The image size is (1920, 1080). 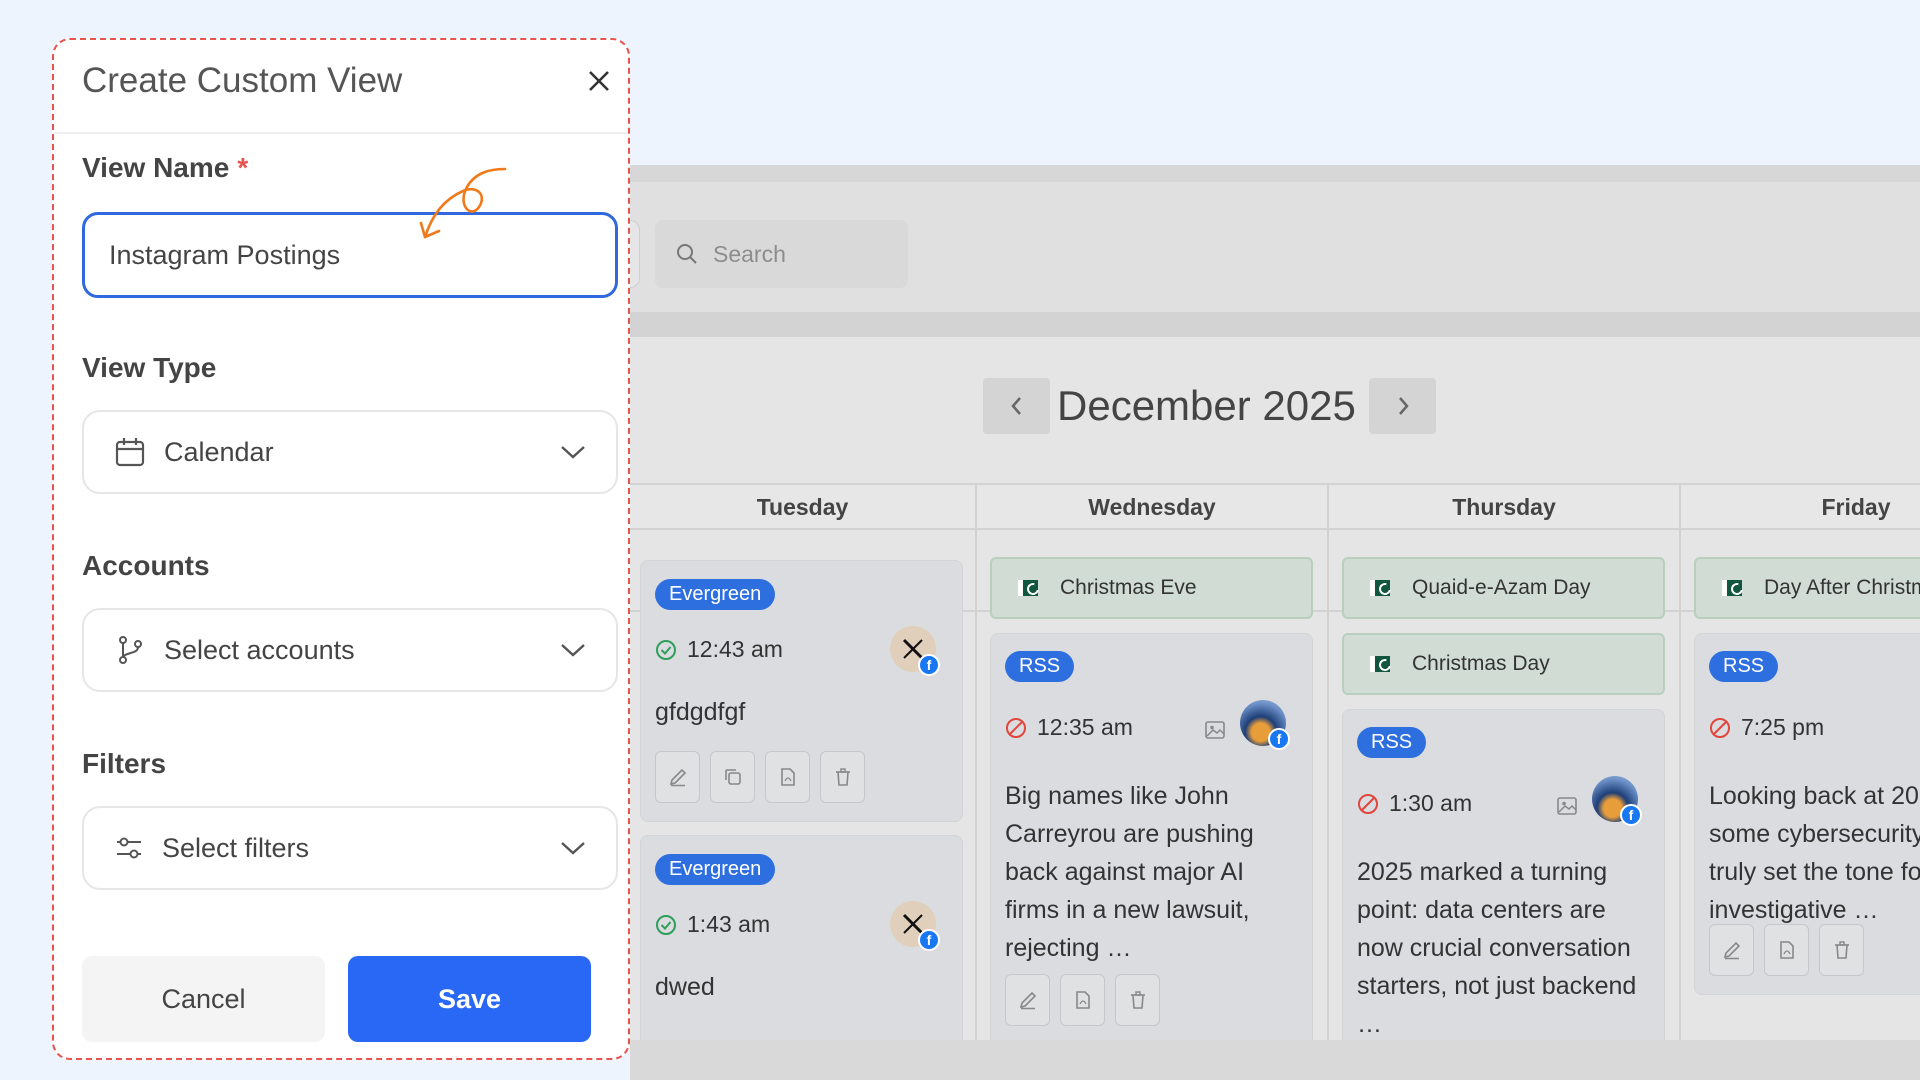 I want to click on search-box: Search, so click(x=781, y=254).